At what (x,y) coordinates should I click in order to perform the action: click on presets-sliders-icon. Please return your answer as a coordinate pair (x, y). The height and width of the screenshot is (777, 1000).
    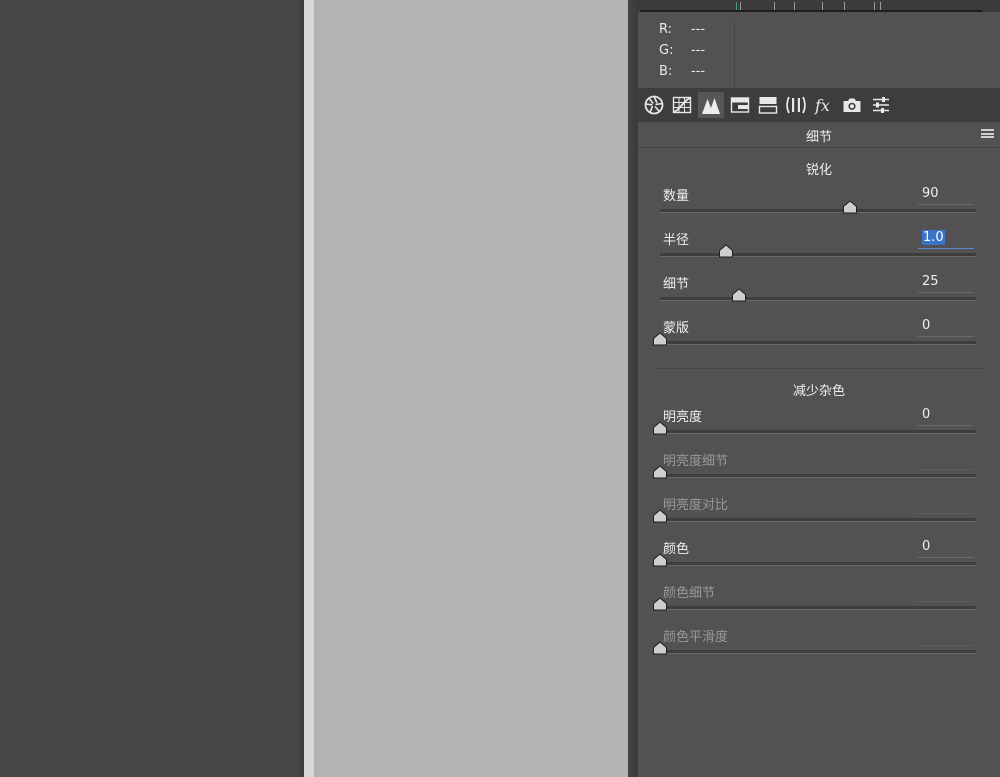
    Looking at the image, I should click on (881, 105).